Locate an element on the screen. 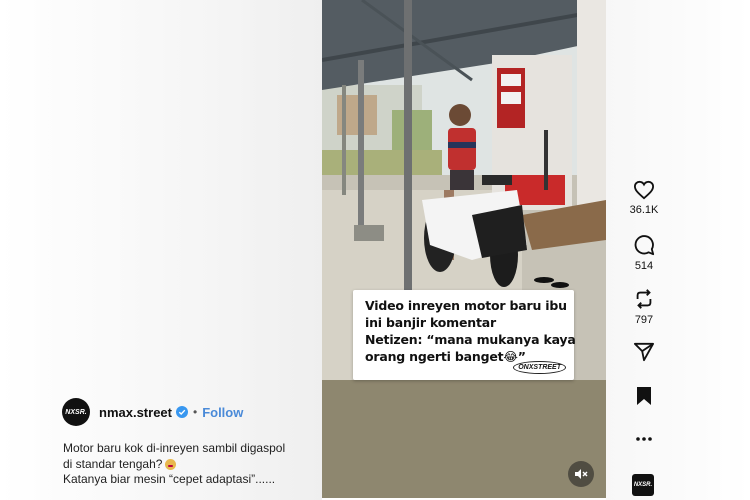 Image resolution: width=750 pixels, height=500 pixels. like-count: 36.1K is located at coordinates (644, 210).